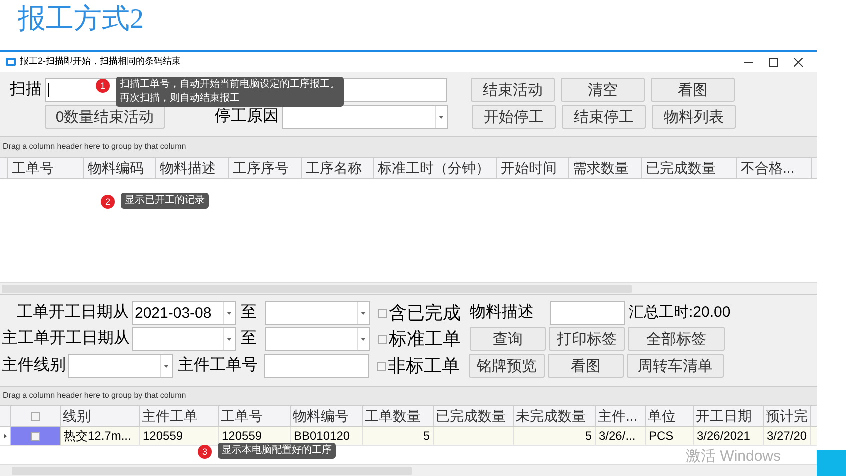 The image size is (846, 476). I want to click on row-indicator-icon, so click(5, 436).